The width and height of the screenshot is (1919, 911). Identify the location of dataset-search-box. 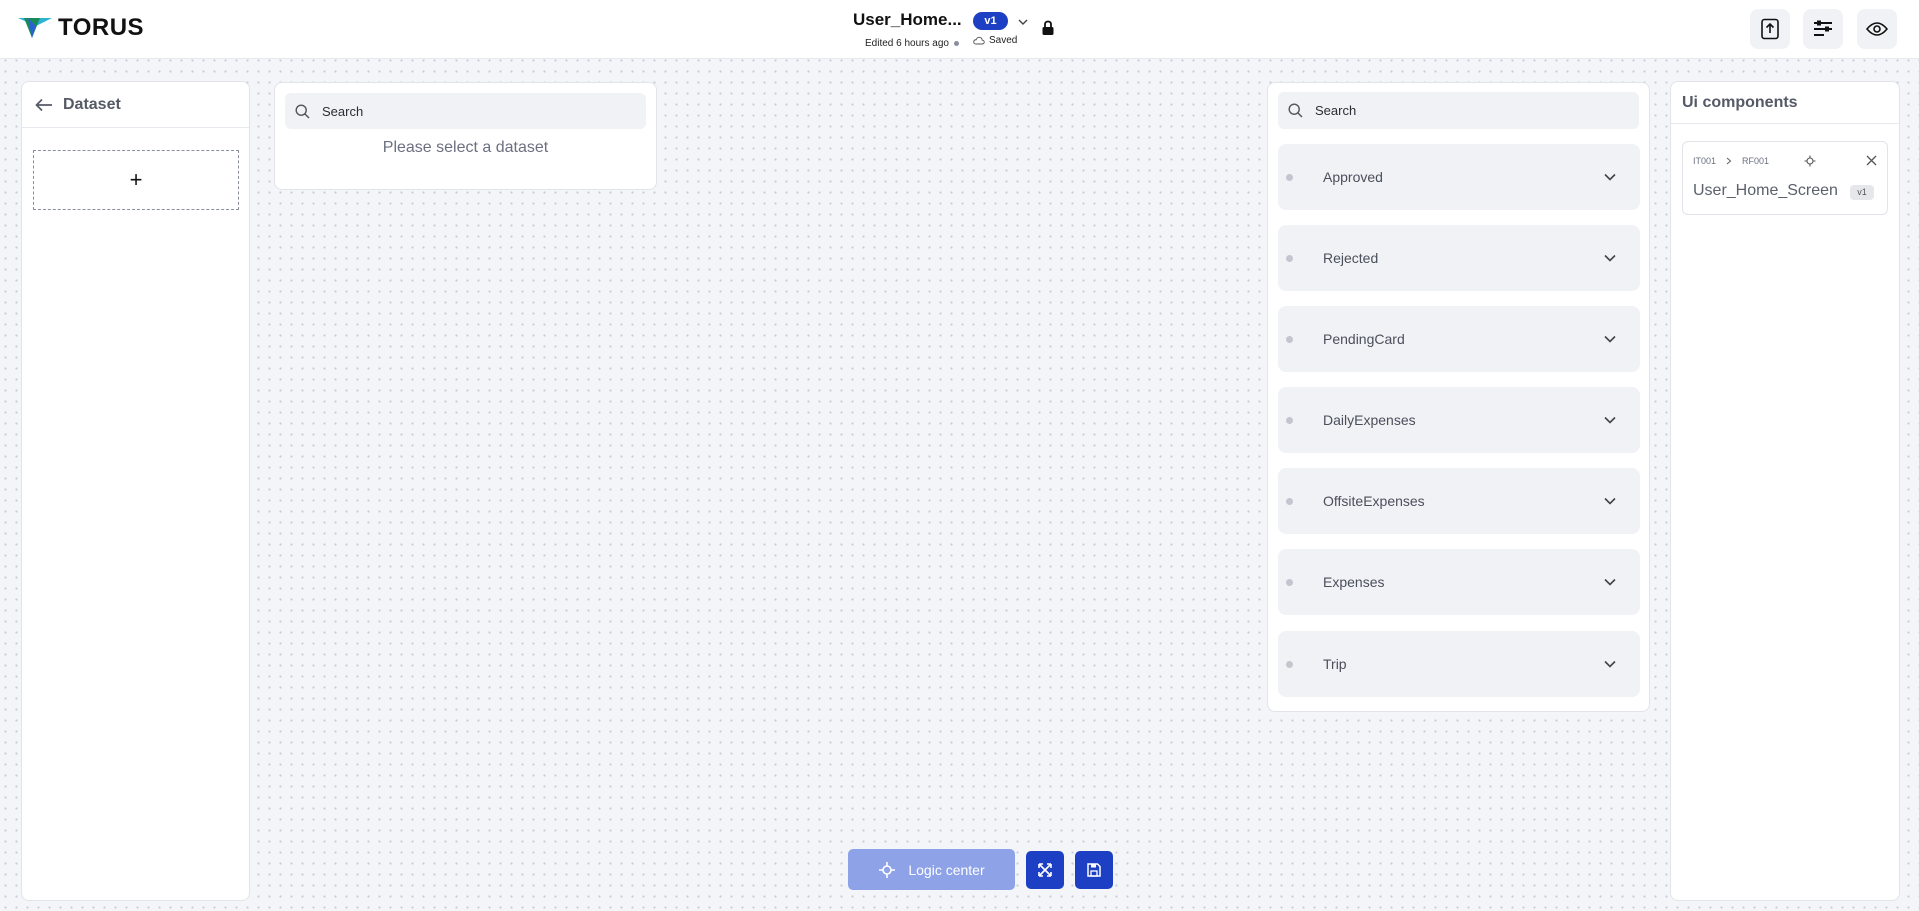
(465, 111).